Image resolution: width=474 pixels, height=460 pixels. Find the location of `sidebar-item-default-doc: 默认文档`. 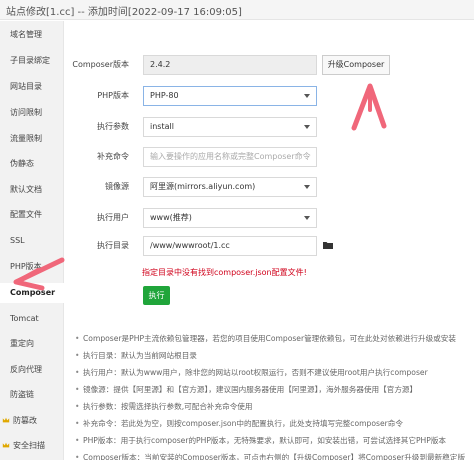

sidebar-item-default-doc: 默认文档 is located at coordinates (32, 190).